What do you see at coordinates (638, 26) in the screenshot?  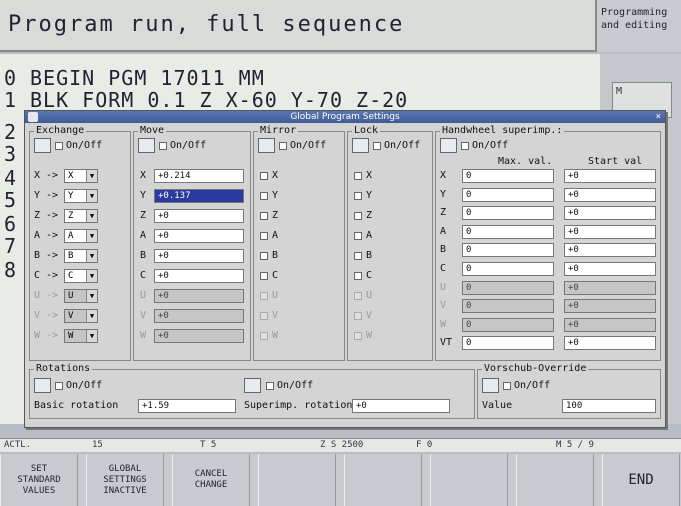 I see `secondary-mode-label: Programming and editing` at bounding box center [638, 26].